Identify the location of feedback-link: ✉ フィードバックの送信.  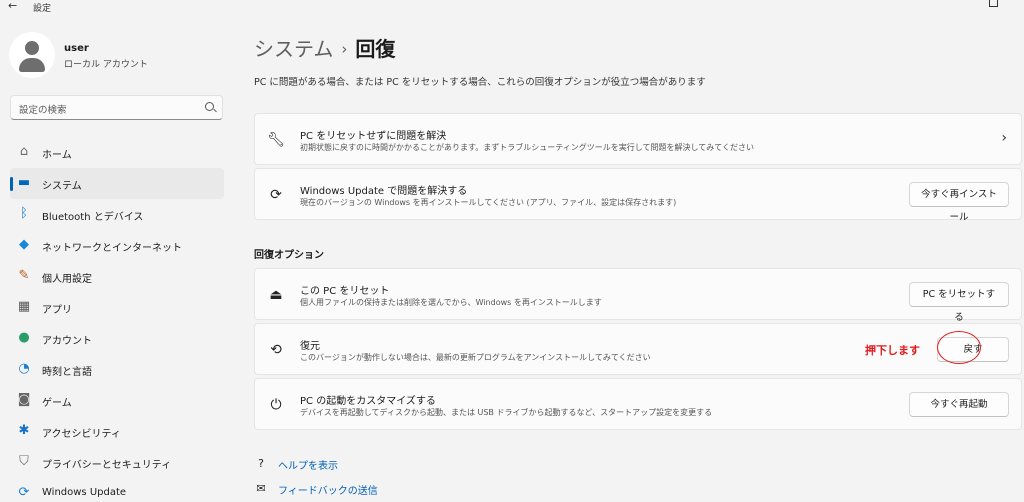
(354, 489).